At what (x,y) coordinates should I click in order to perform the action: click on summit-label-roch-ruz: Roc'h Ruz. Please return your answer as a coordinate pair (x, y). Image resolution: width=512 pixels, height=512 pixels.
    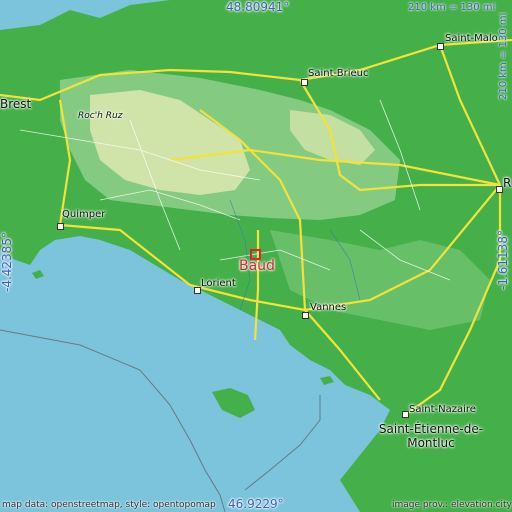
    Looking at the image, I should click on (100, 116).